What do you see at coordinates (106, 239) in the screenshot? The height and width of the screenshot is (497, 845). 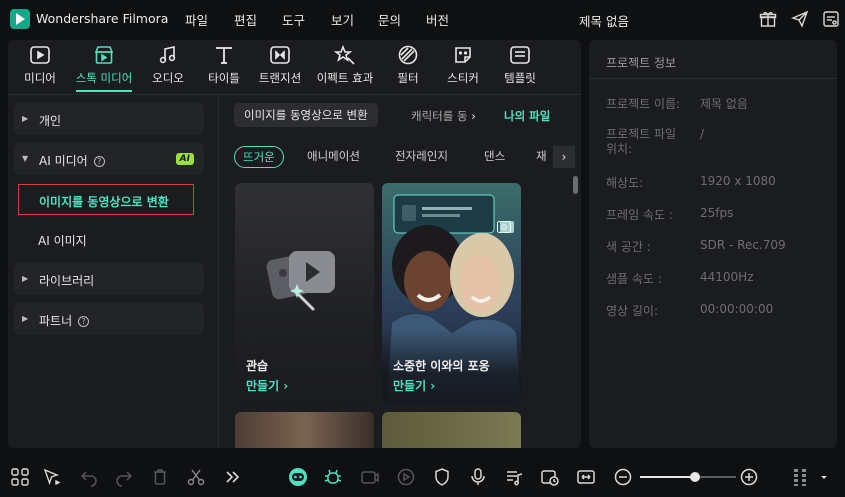 I see `sidebar-item-ai-image: AI 이미지` at bounding box center [106, 239].